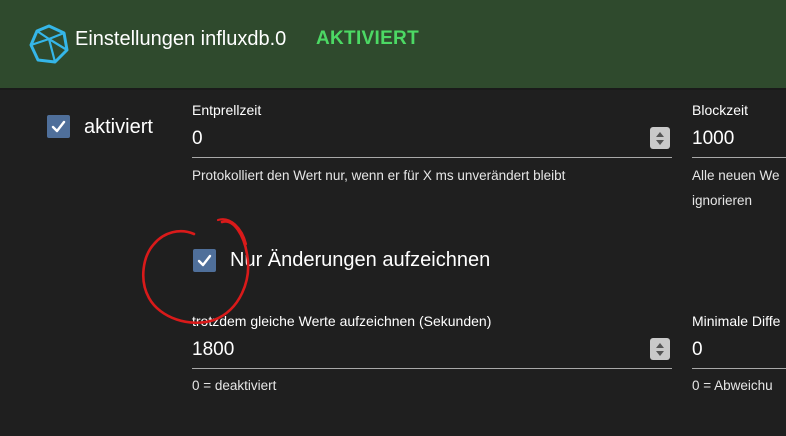  I want to click on debounce-label: Entprellzeit, so click(227, 110).